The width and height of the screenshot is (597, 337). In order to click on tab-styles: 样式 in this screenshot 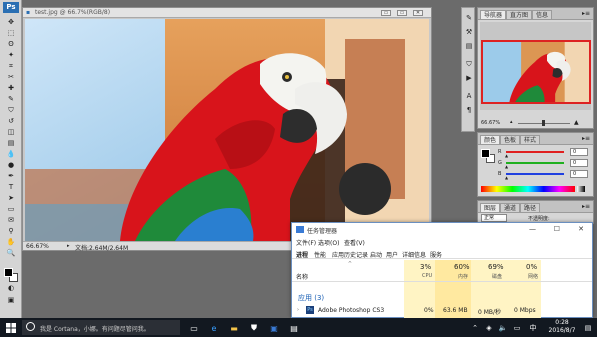, I will do `click(530, 139)`.